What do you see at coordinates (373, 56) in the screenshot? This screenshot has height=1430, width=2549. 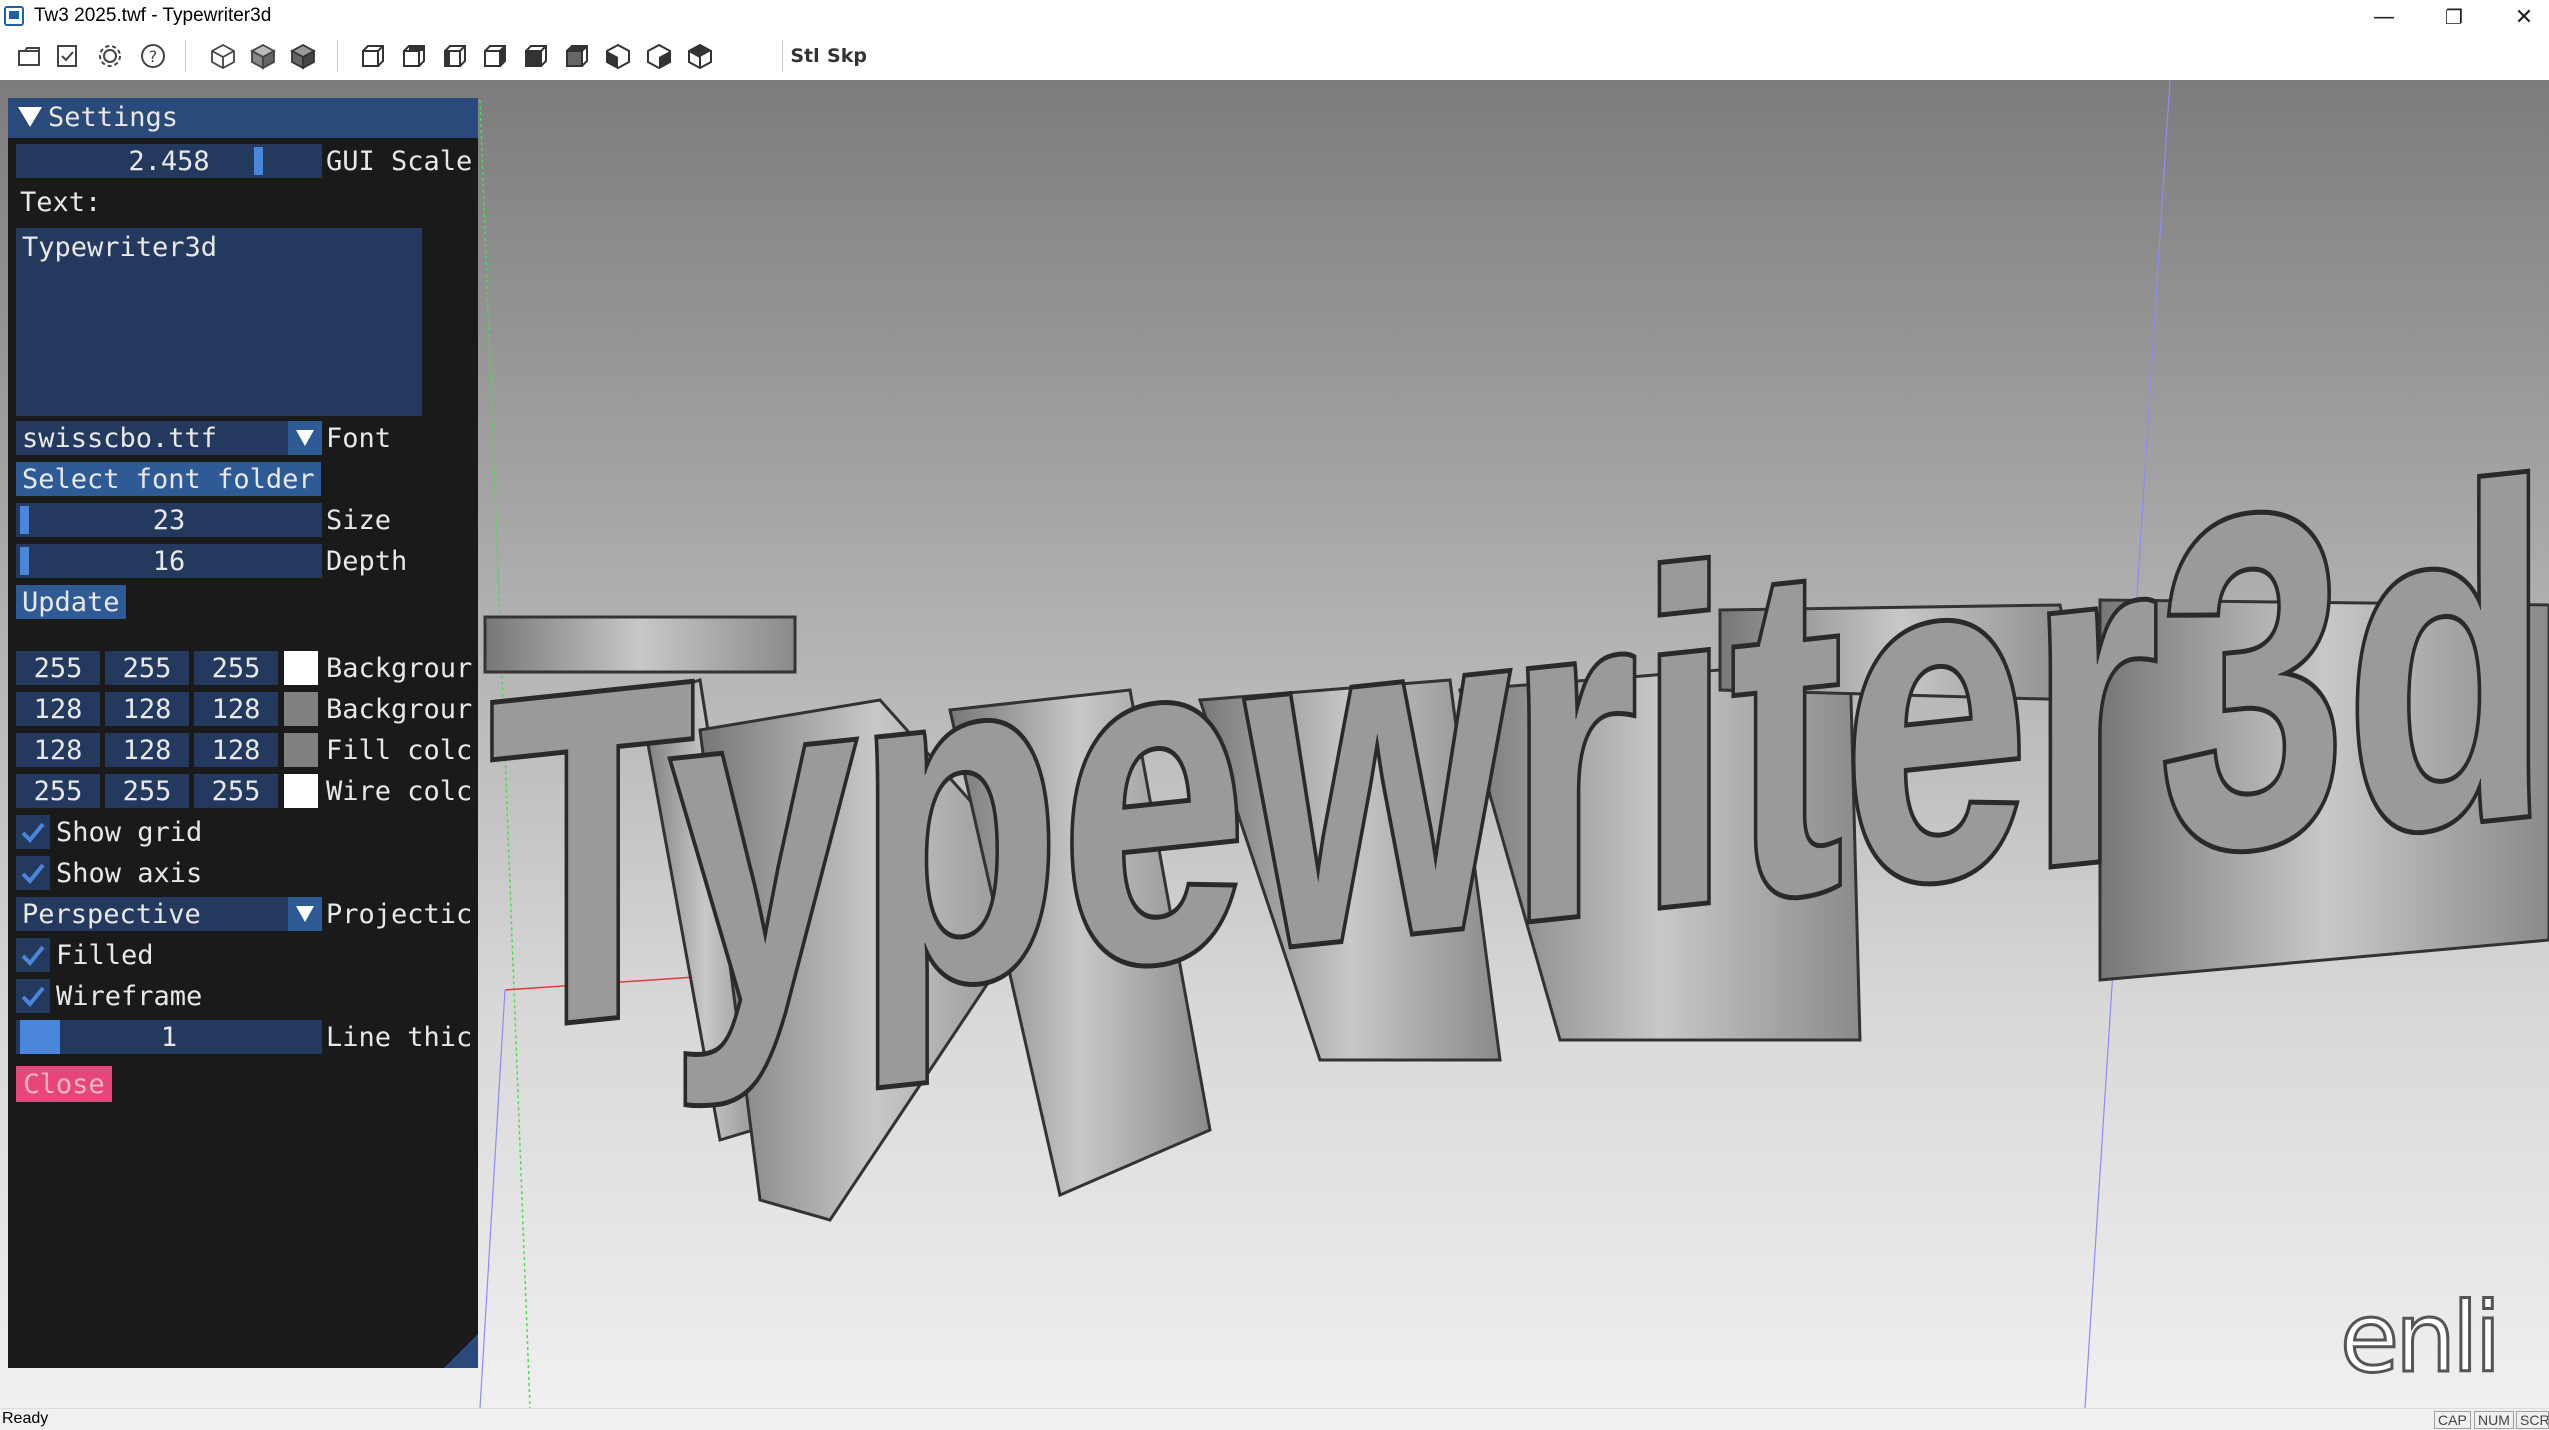 I see `view-front-icon` at bounding box center [373, 56].